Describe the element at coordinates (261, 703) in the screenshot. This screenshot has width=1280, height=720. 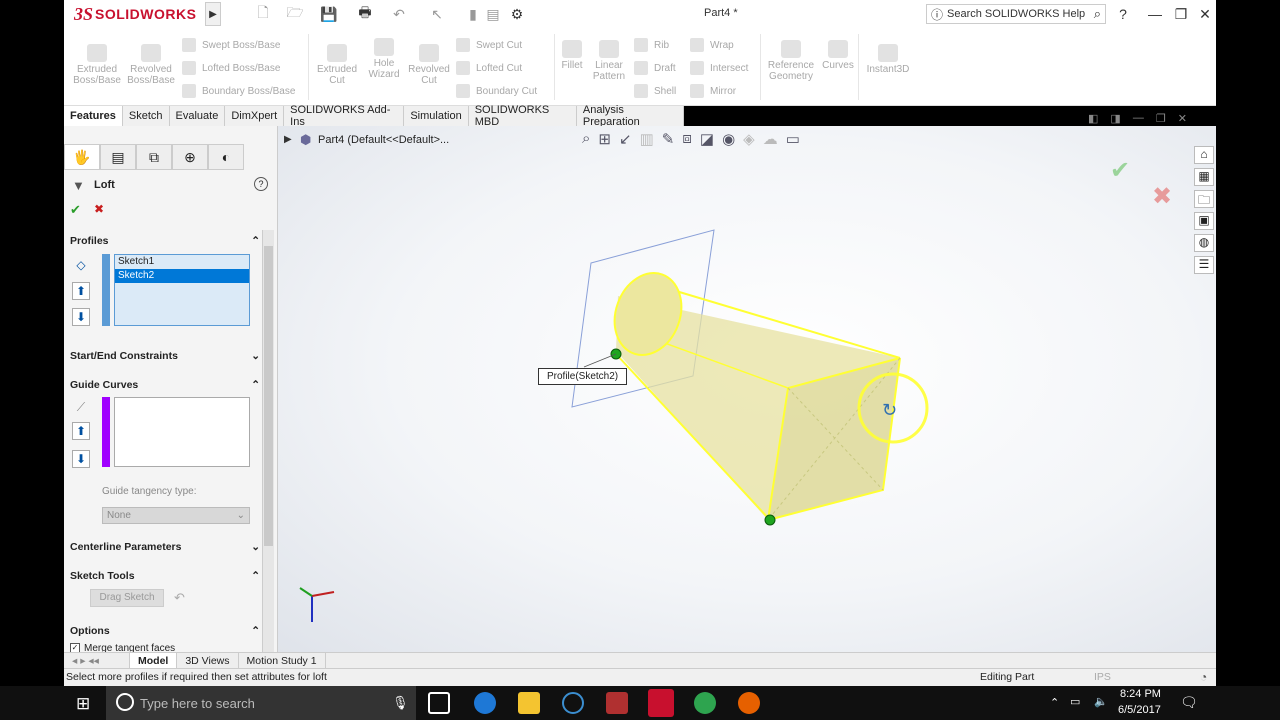
I see `taskbar-search-field: Type here to search 🎙` at that location.